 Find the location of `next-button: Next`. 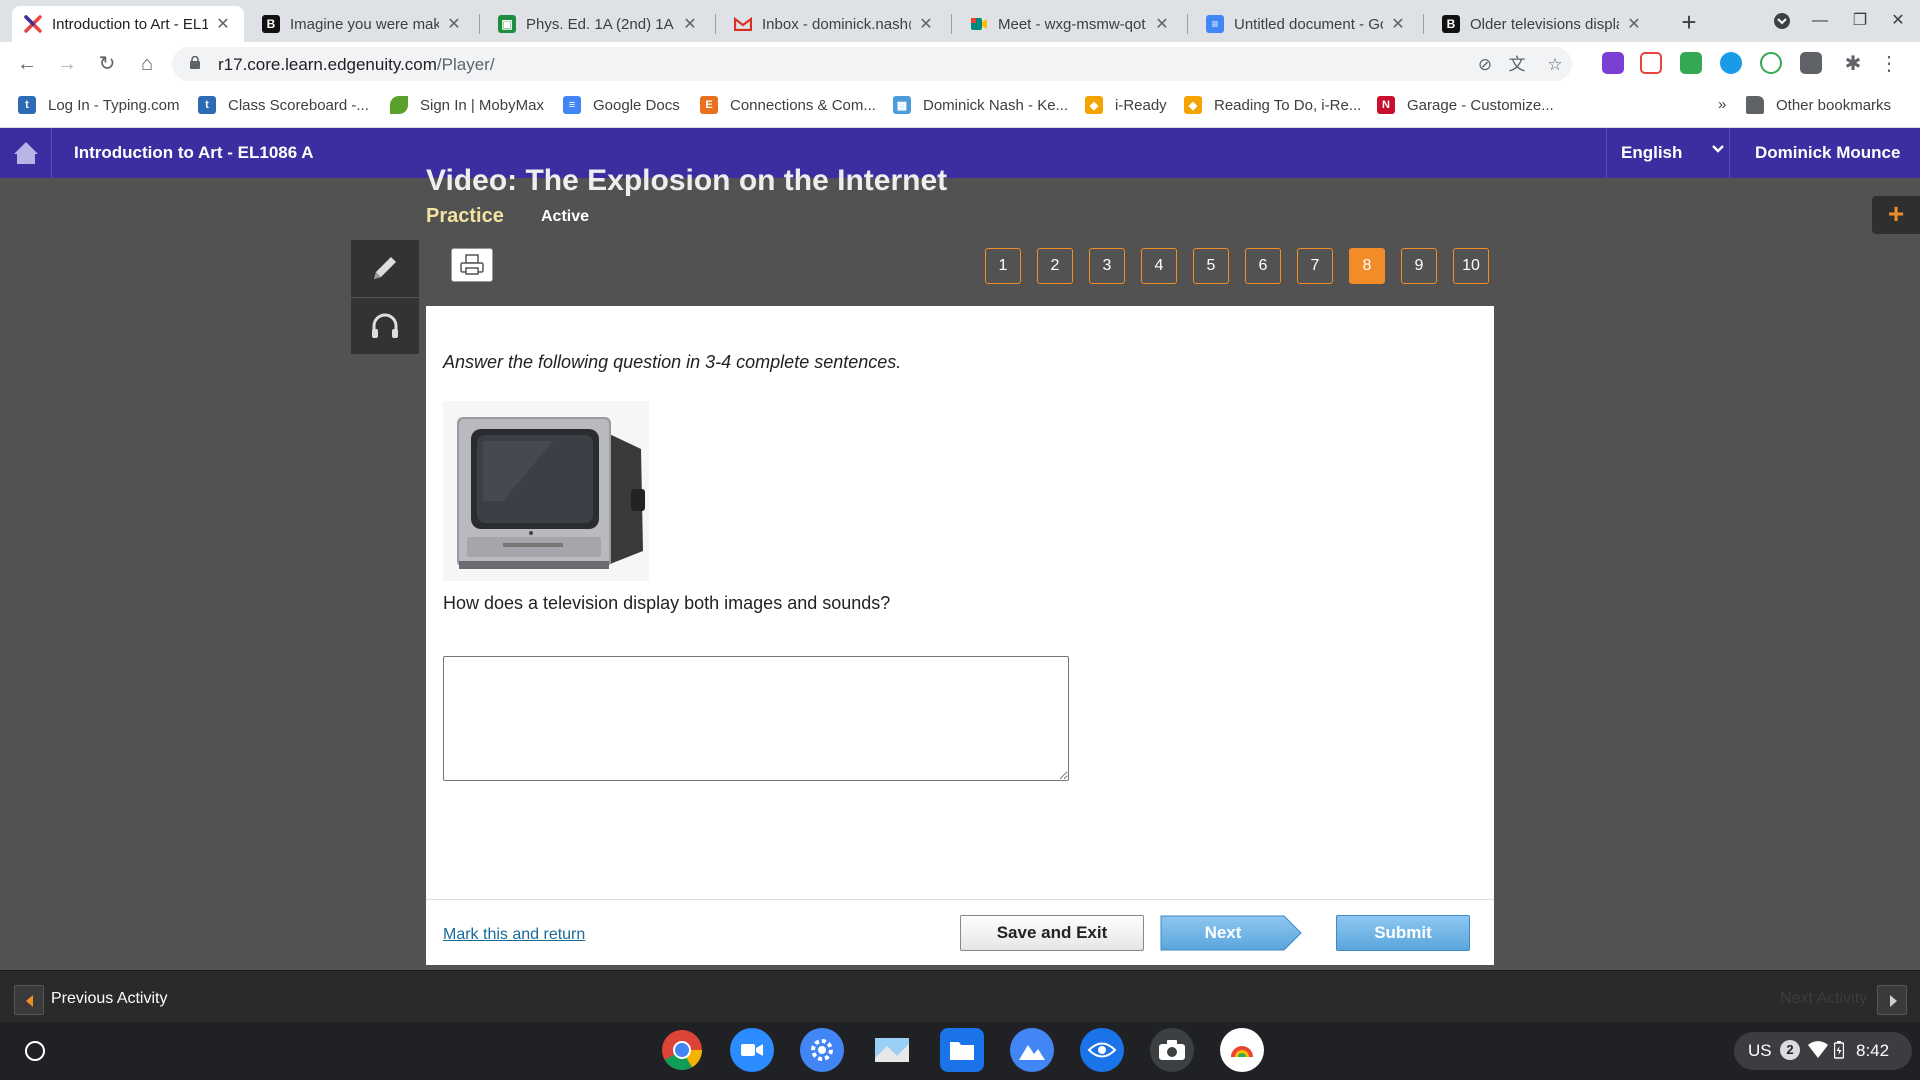

next-button: Next is located at coordinates (1231, 933).